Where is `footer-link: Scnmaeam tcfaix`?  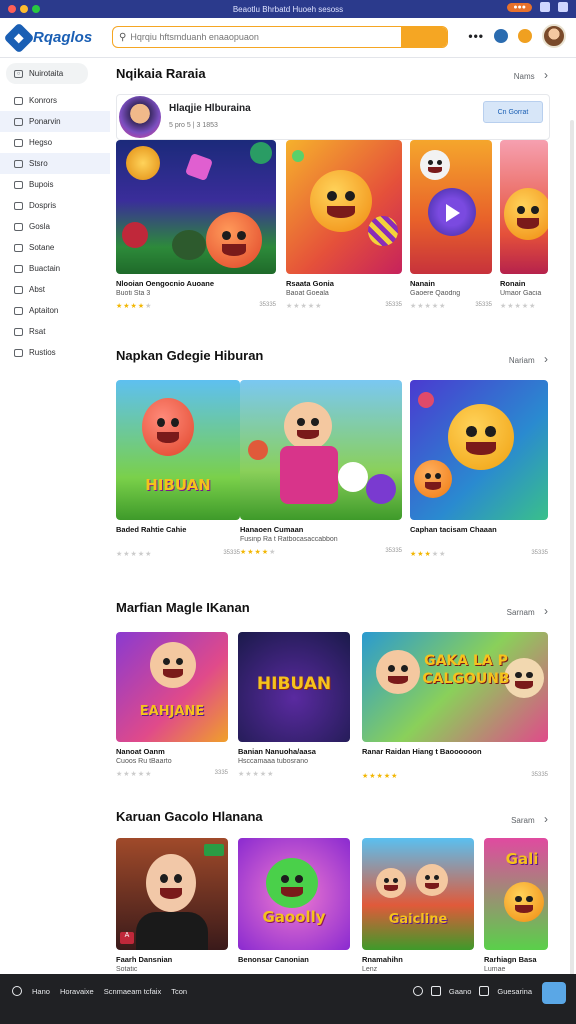
footer-link: Scnmaeam tcfaix is located at coordinates (133, 991).